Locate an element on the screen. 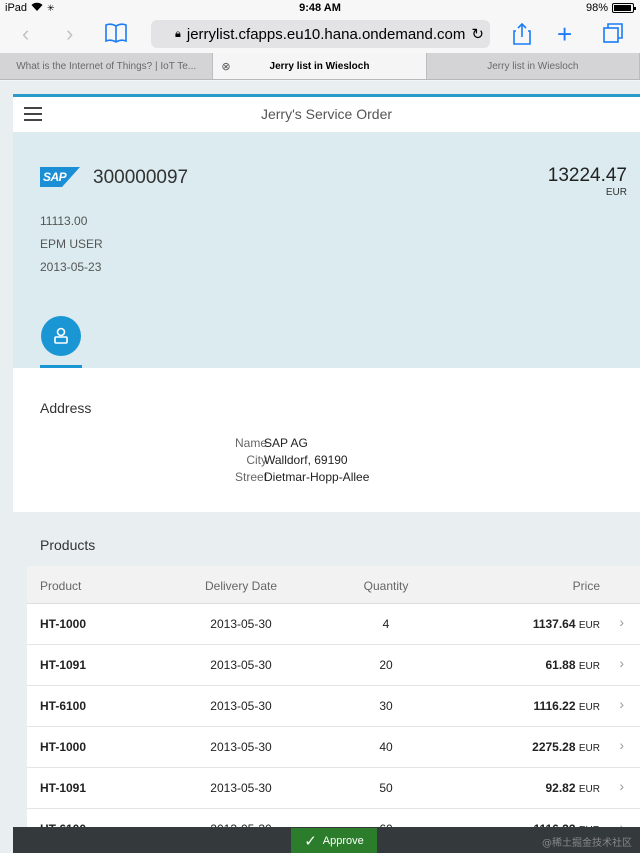  table-row: HT-1091 2013-05-30 50 92.82 EUR › is located at coordinates (333, 788).